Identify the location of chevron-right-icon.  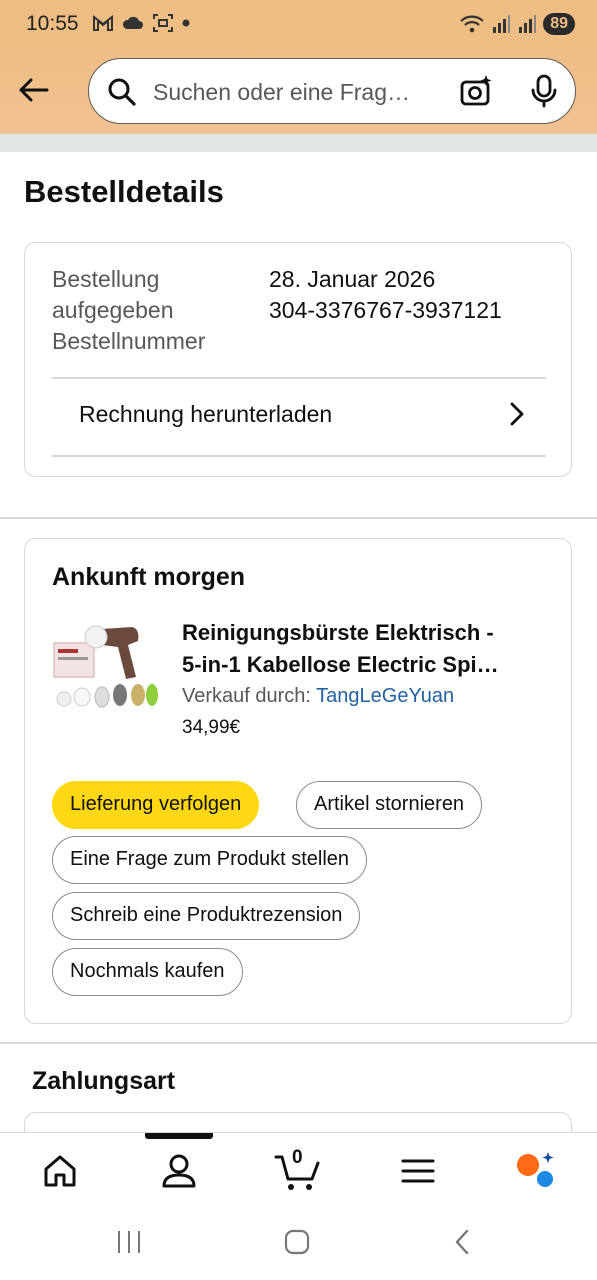
(517, 414).